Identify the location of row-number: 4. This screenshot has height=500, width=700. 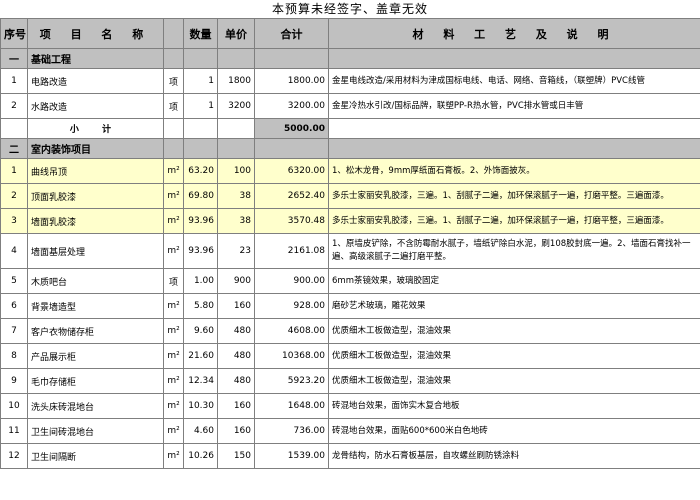
(14, 251).